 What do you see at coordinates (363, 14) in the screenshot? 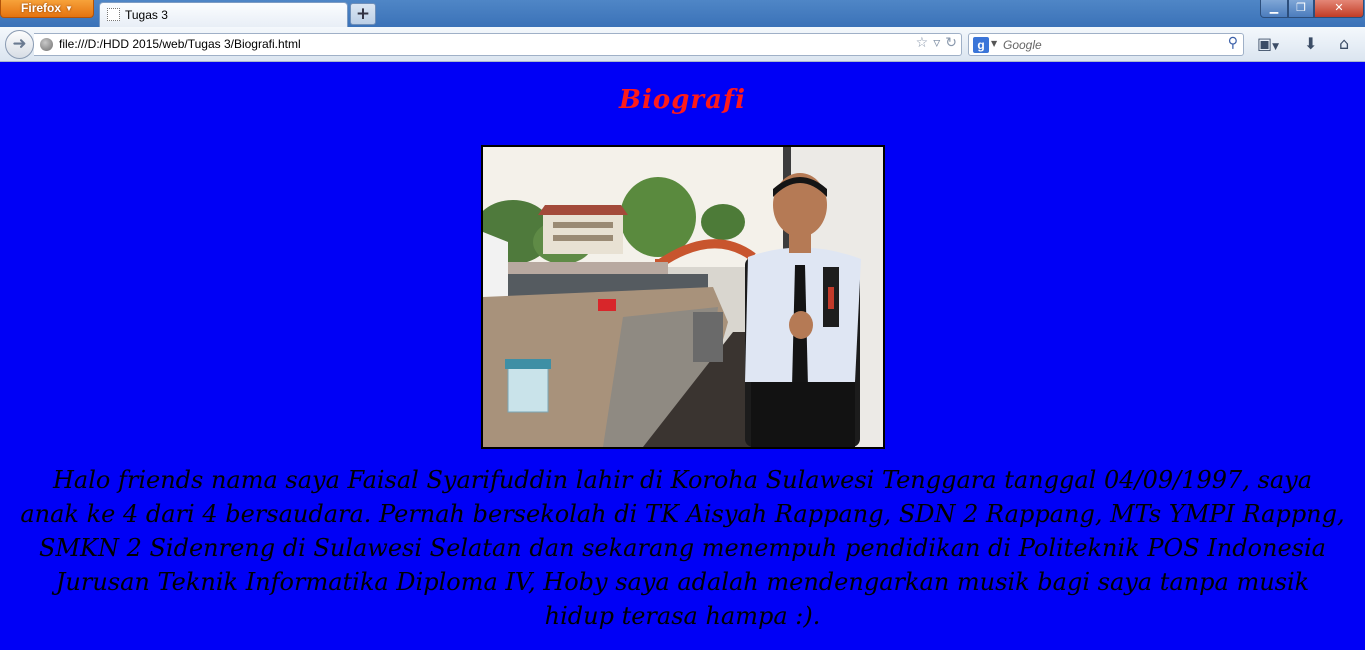
I see `new-tab-button: +` at bounding box center [363, 14].